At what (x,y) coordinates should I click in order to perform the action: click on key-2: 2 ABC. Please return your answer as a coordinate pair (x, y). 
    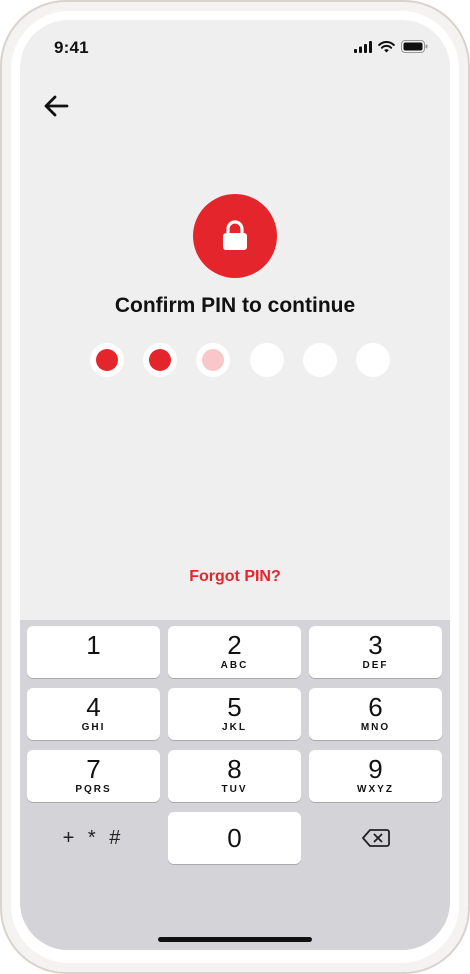
    Looking at the image, I should click on (234, 652).